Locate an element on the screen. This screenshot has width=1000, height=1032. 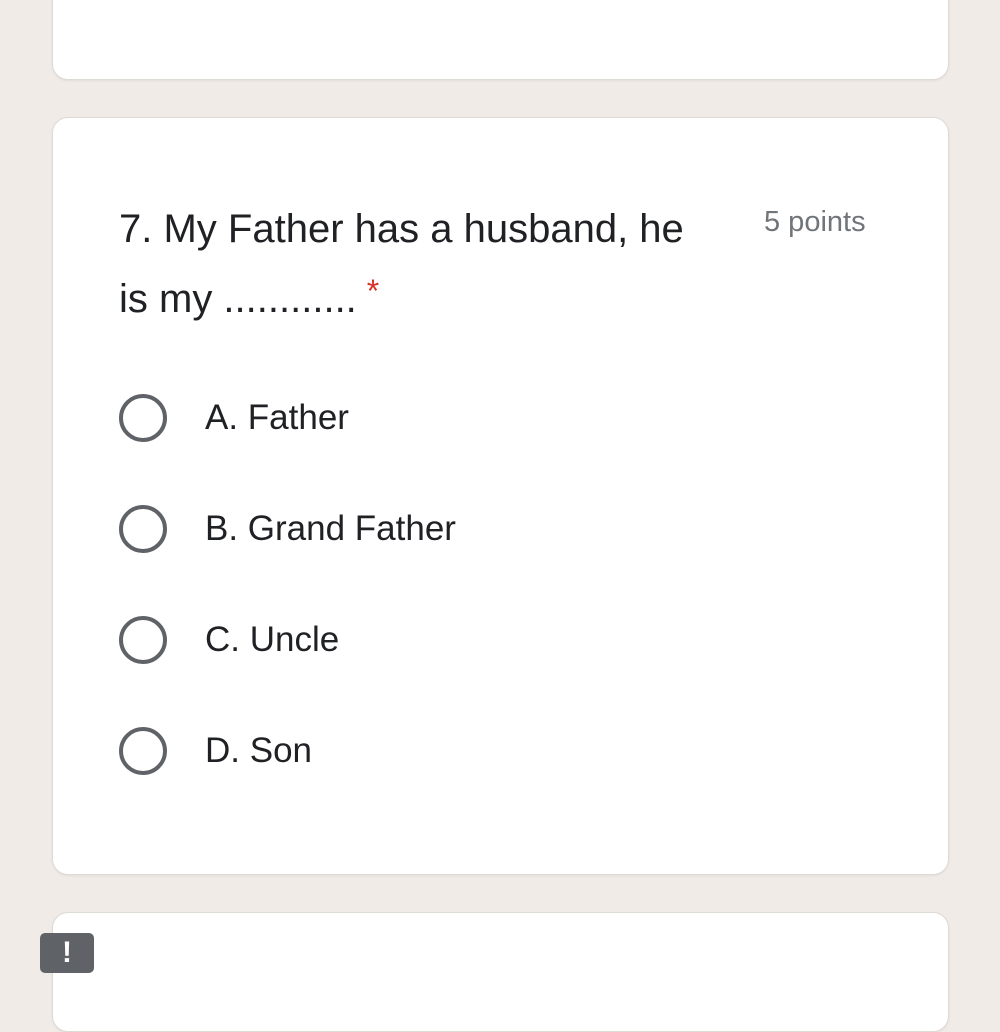
required-asterisk: * is located at coordinates (373, 291).